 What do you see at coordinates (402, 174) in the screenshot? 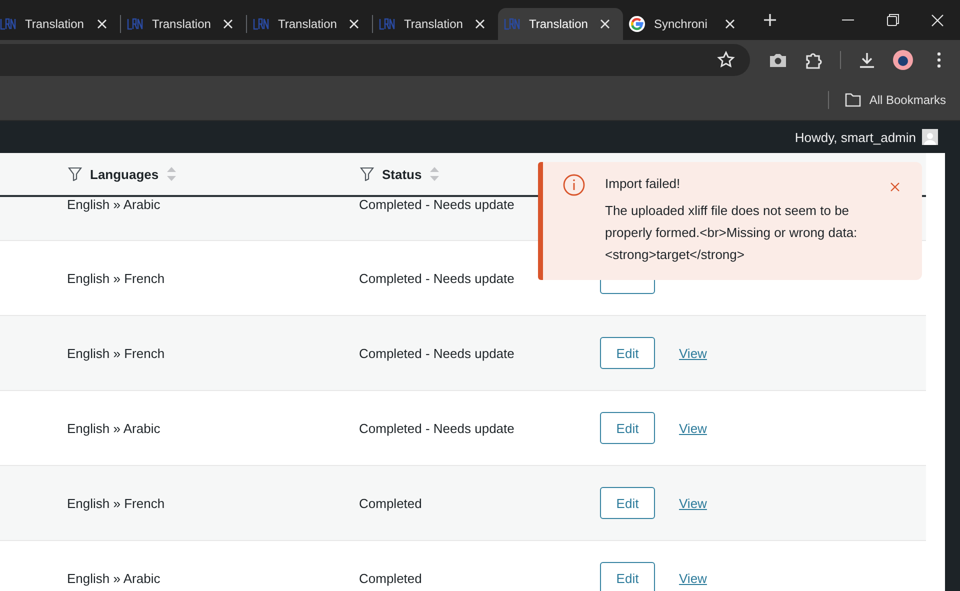
I see `column-header: Status` at bounding box center [402, 174].